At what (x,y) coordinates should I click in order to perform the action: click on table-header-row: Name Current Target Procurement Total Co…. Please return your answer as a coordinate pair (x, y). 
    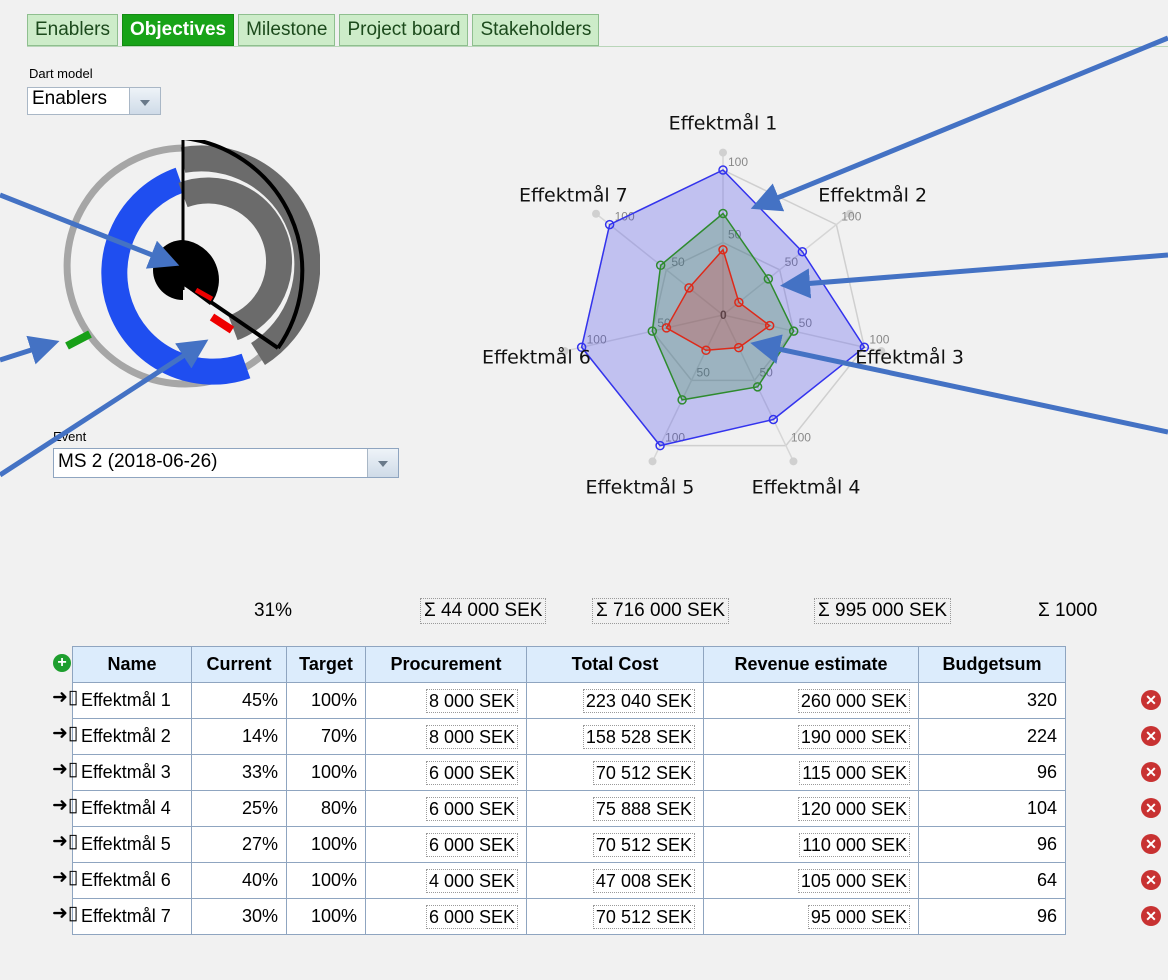
    Looking at the image, I should click on (569, 664).